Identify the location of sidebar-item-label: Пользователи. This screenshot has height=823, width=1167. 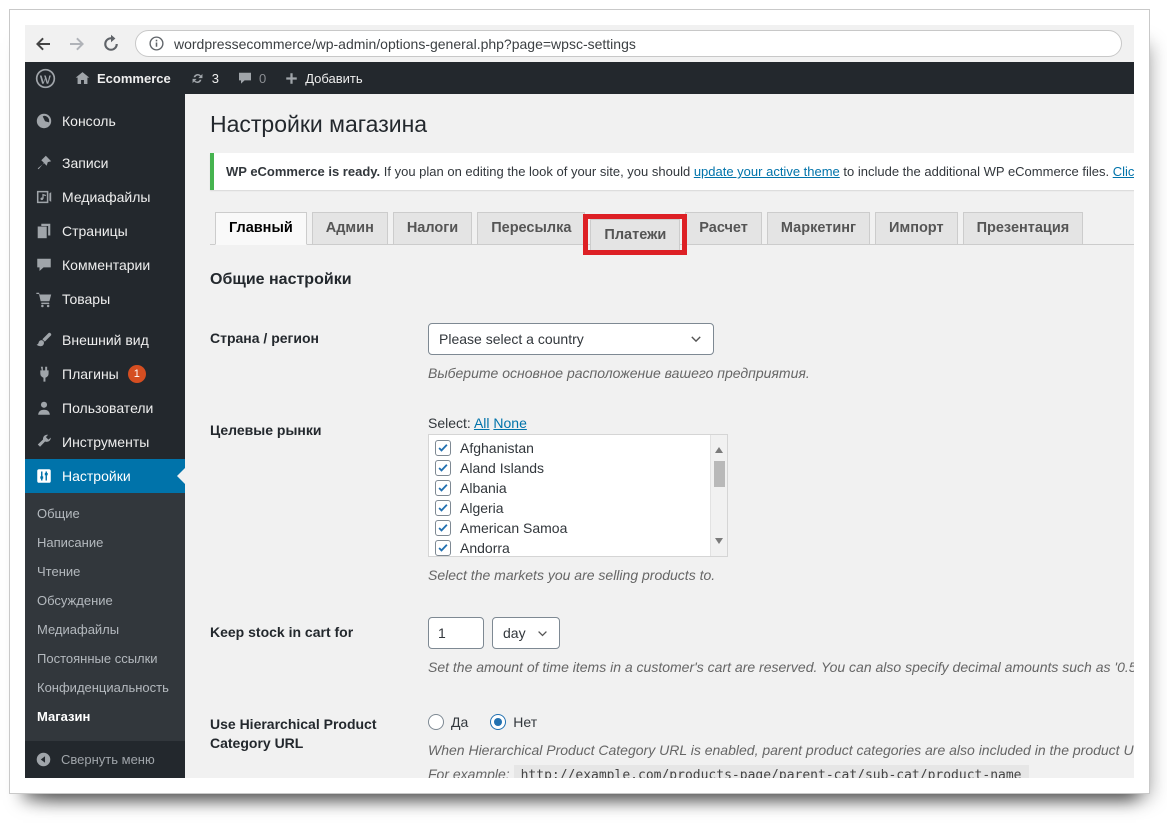
(108, 408).